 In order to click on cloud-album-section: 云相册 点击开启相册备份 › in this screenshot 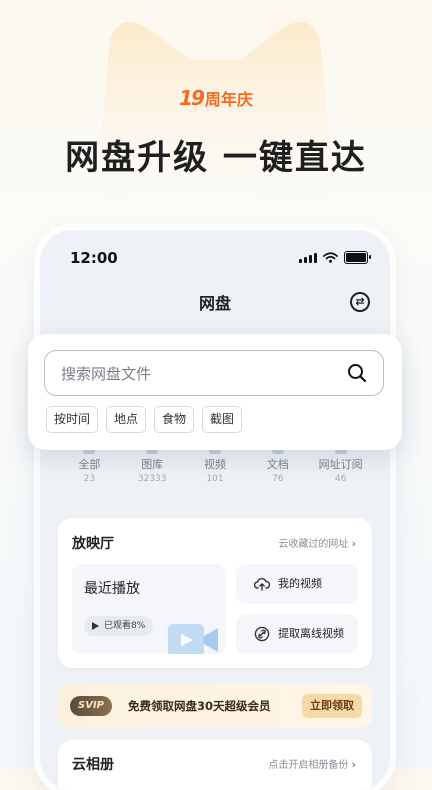, I will do `click(215, 765)`.